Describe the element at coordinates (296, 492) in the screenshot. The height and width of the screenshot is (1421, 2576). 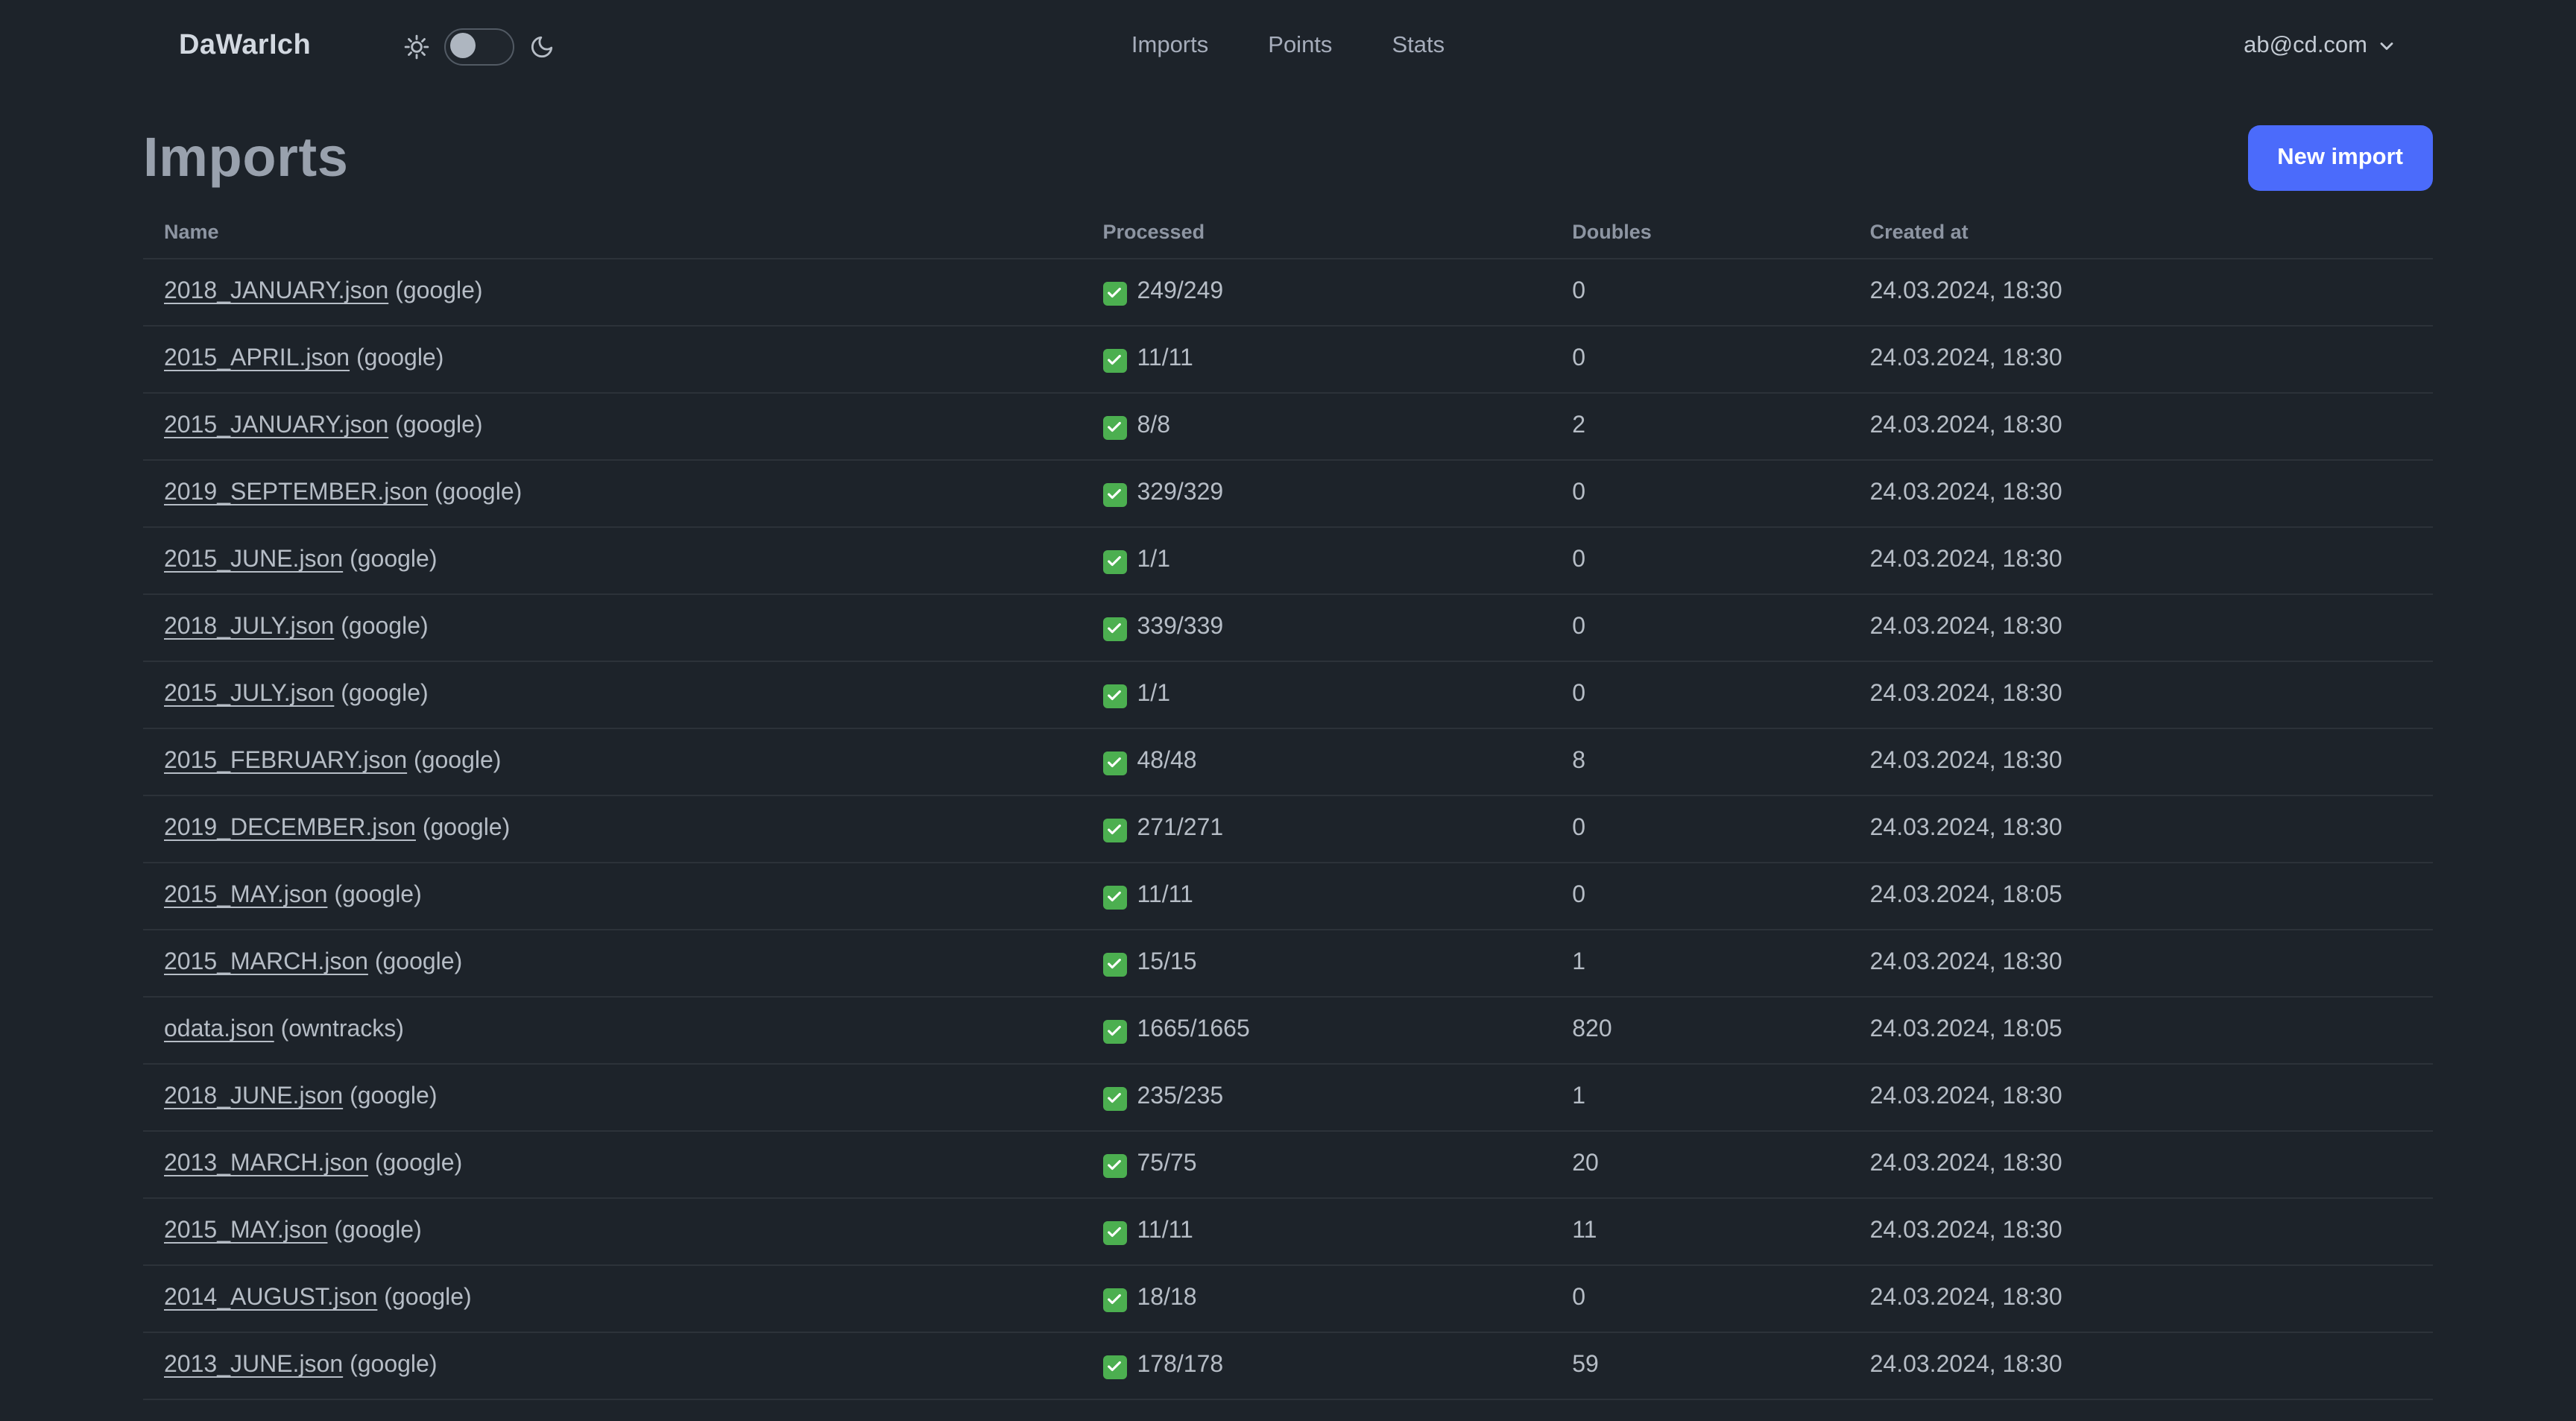
I see `import-file-link: 2019_SEPTEMBER.json` at that location.